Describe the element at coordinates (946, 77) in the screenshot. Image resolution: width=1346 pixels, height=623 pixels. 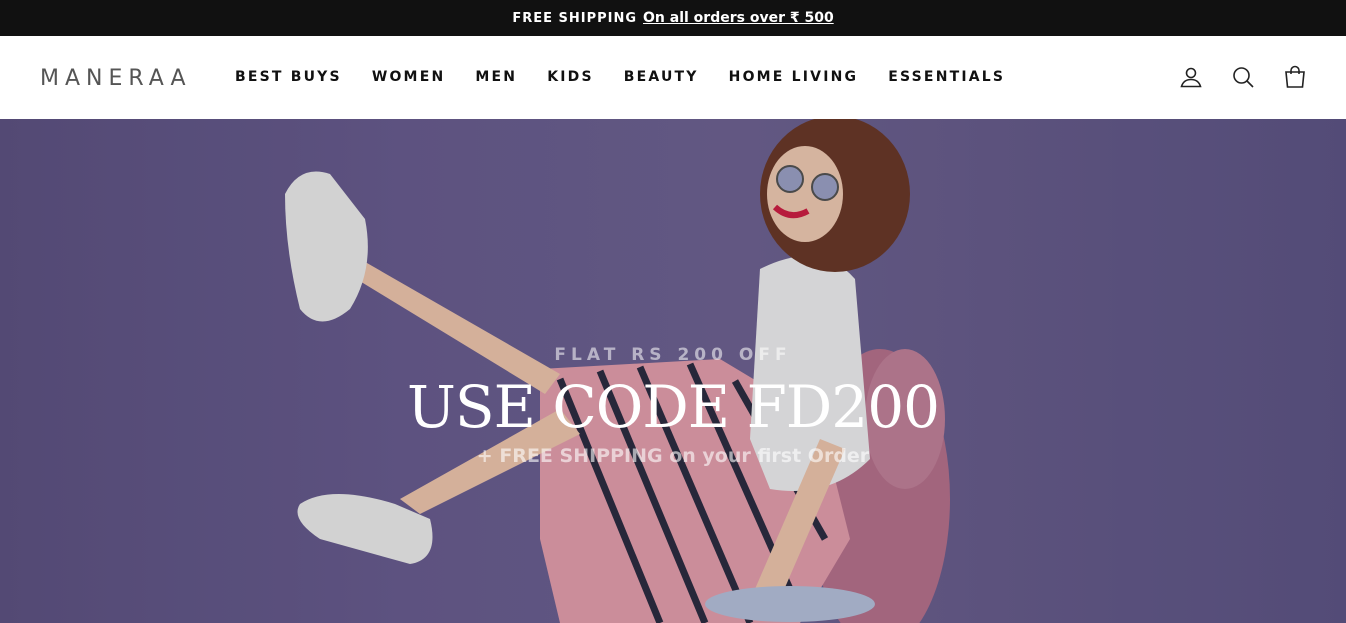
I see `nav-item-essentials: ESSENTIALS` at that location.